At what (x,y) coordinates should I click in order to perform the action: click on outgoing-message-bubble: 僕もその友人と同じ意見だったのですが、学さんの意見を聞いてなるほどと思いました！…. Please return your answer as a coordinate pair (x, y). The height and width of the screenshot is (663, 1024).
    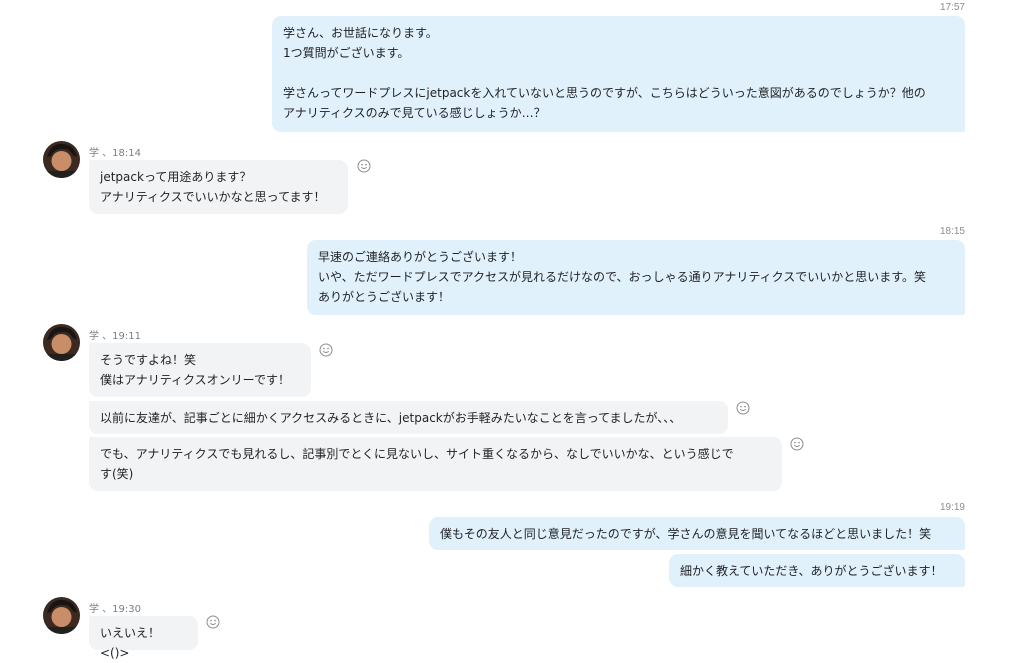
    Looking at the image, I should click on (697, 533).